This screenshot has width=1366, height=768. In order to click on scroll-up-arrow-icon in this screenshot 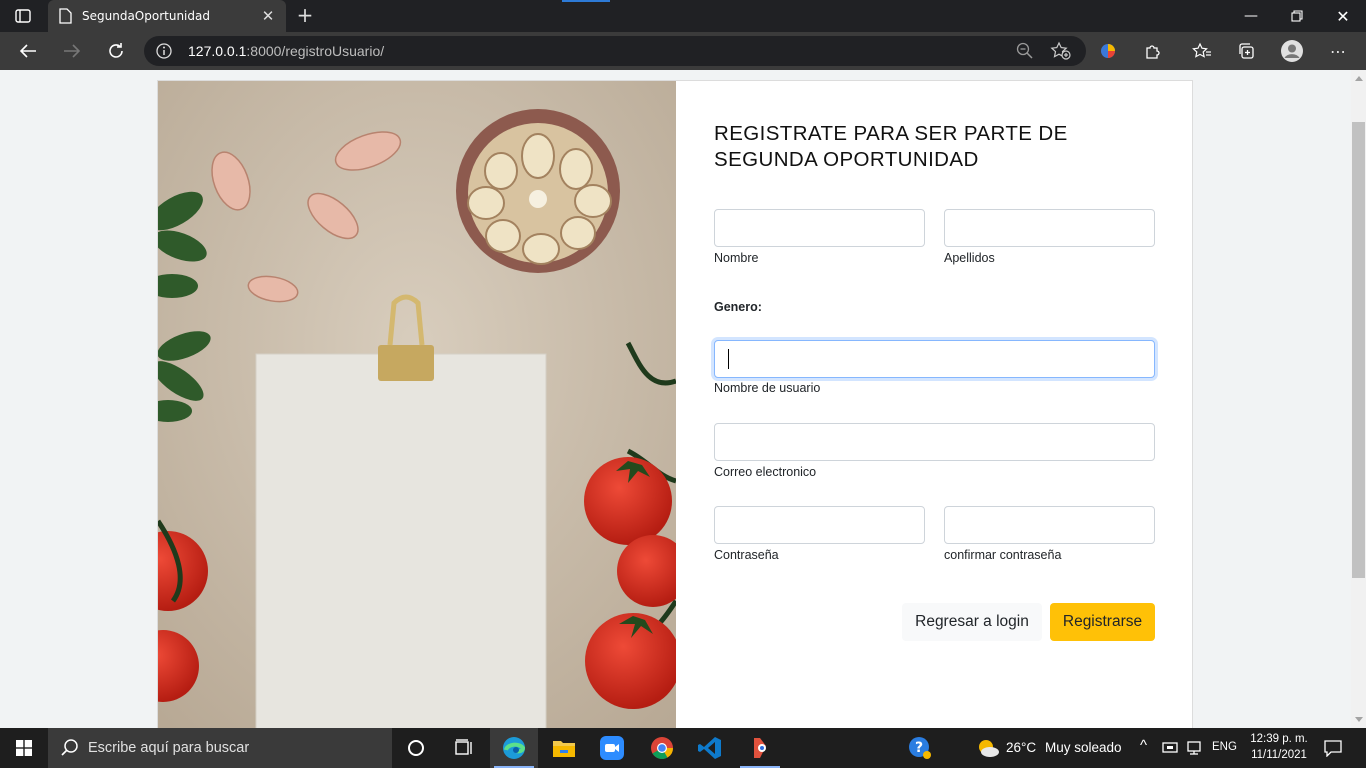, I will do `click(1359, 78)`.